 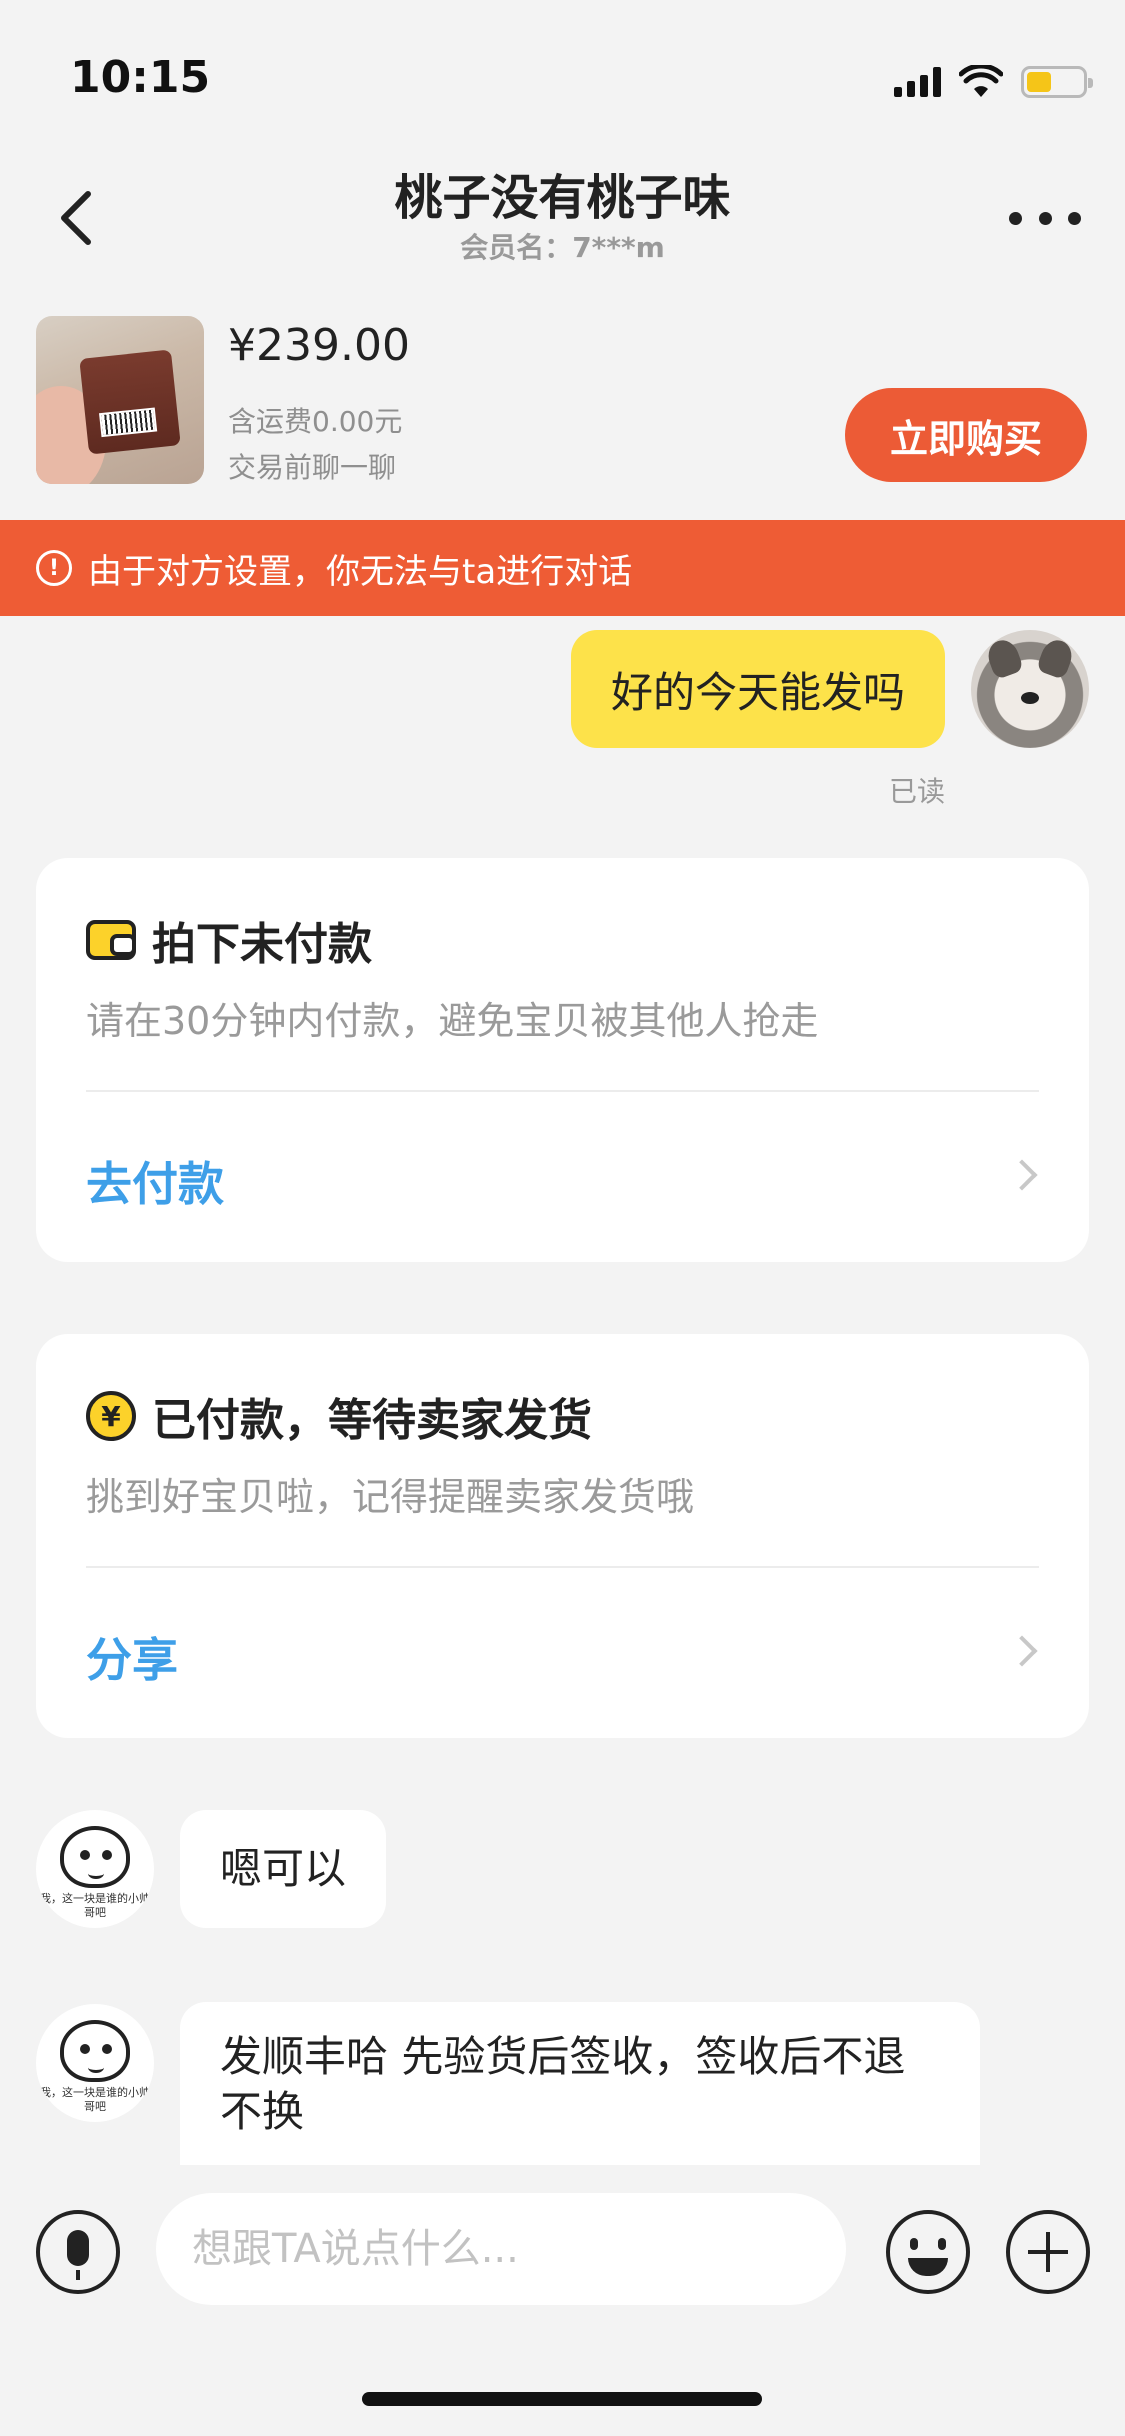 I want to click on more-options-icon, so click(x=1045, y=218).